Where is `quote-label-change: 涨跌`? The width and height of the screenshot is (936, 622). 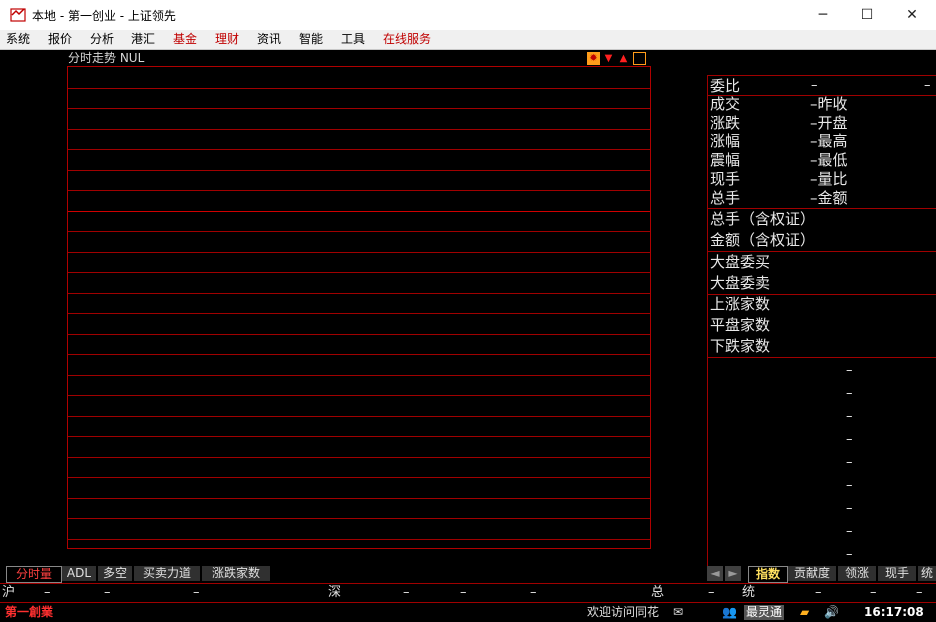 quote-label-change: 涨跌 is located at coordinates (725, 123).